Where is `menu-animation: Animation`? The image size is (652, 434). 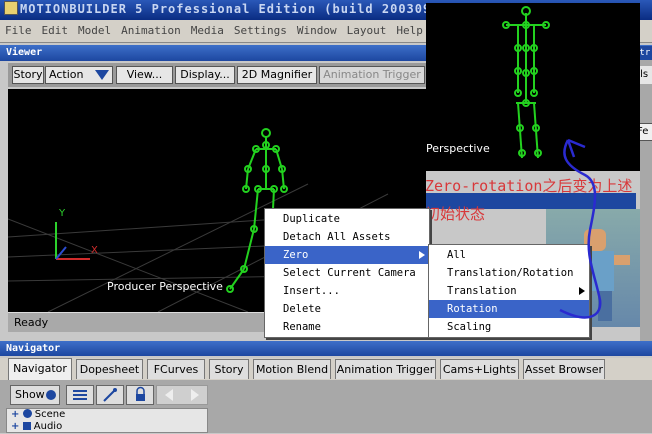
menu-animation: Animation is located at coordinates (151, 28).